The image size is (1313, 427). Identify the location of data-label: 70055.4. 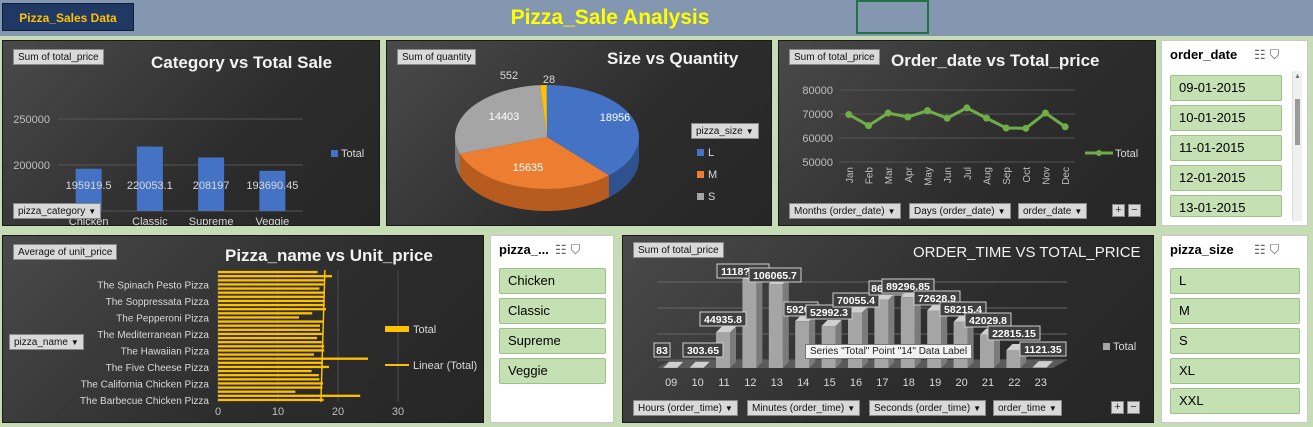
(856, 301).